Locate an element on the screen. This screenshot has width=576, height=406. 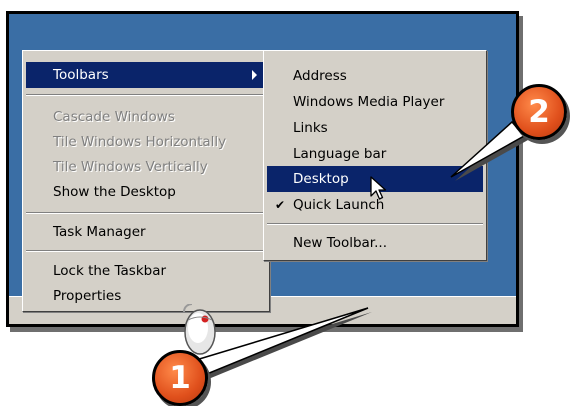
callout-badge-1: 1 is located at coordinates (180, 378).